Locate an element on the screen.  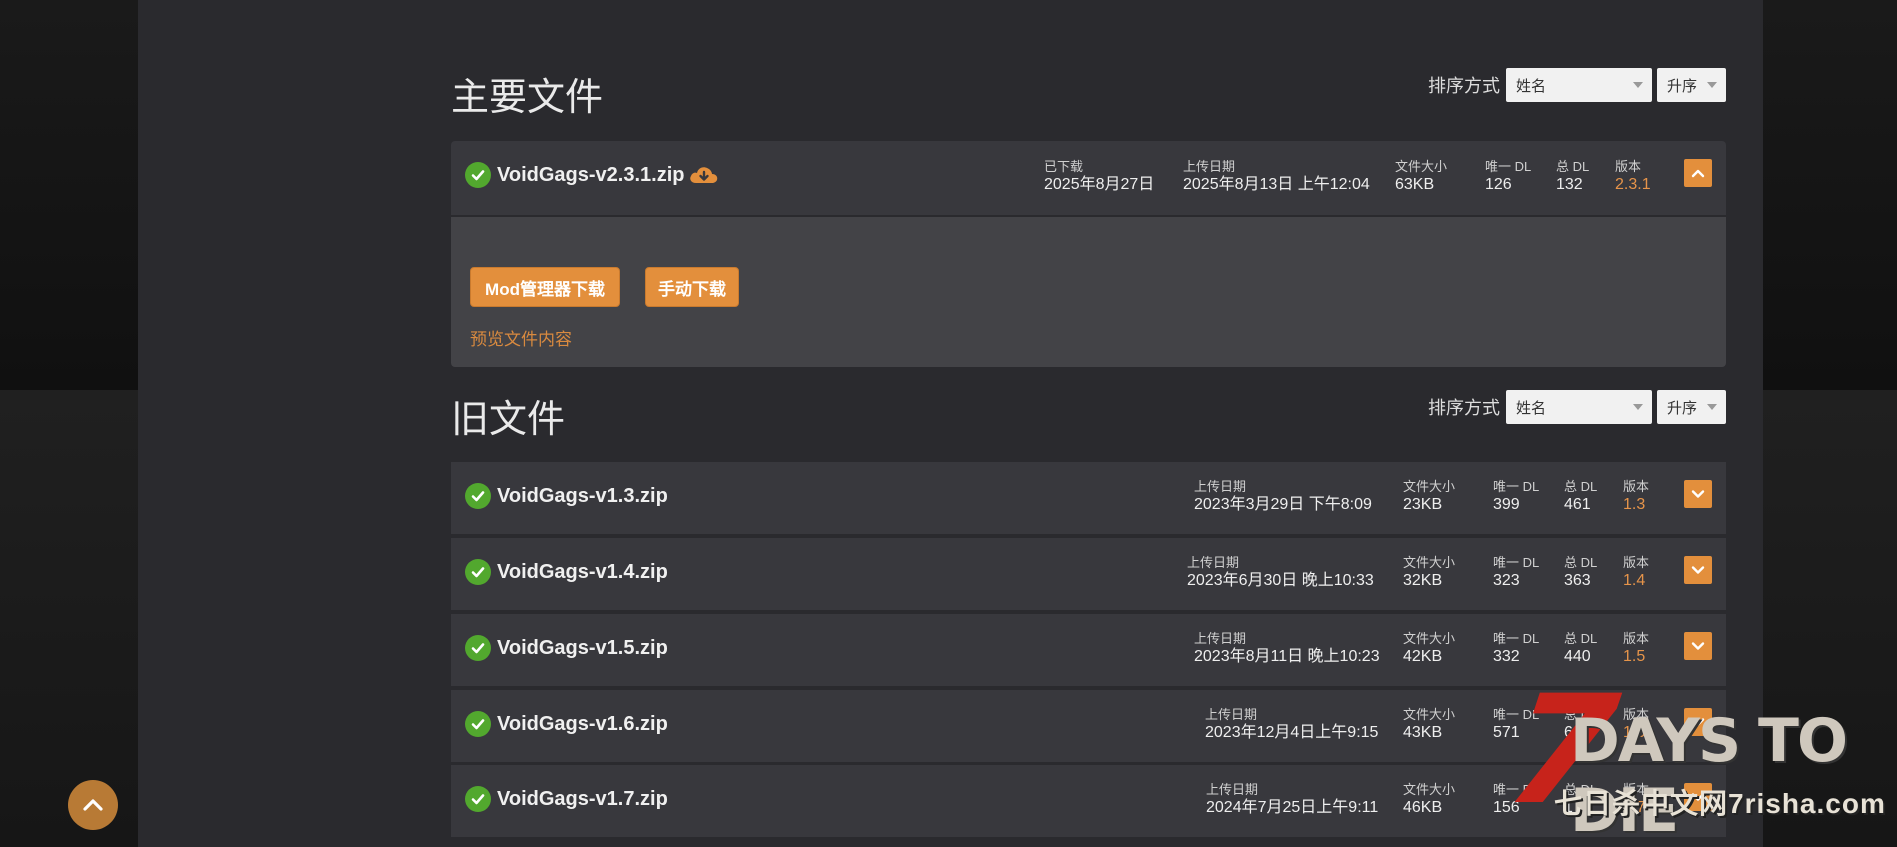
upload-date-value: 2023年3月29日 下午8:09 is located at coordinates (1283, 504).